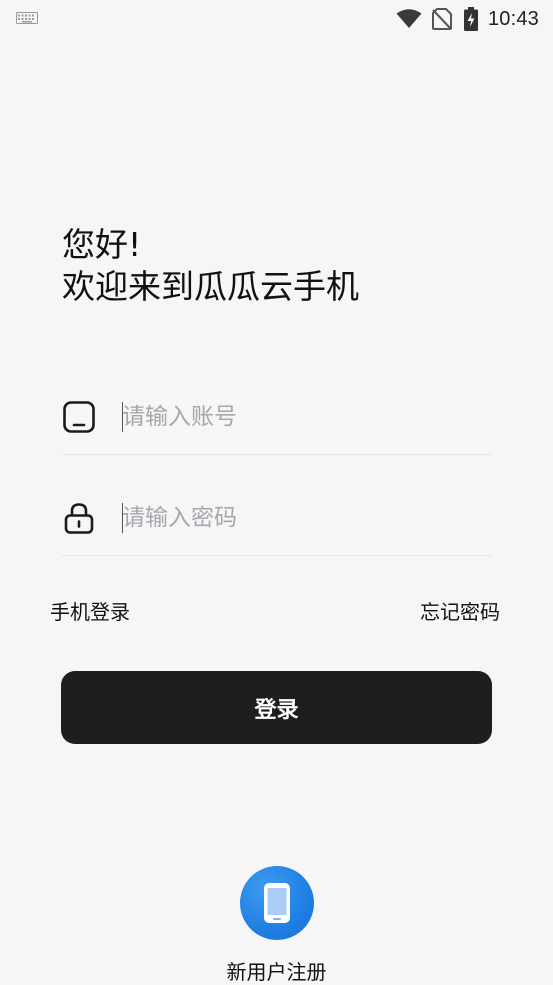 The image size is (553, 985). Describe the element at coordinates (79, 417) in the screenshot. I see `phone-icon` at that location.